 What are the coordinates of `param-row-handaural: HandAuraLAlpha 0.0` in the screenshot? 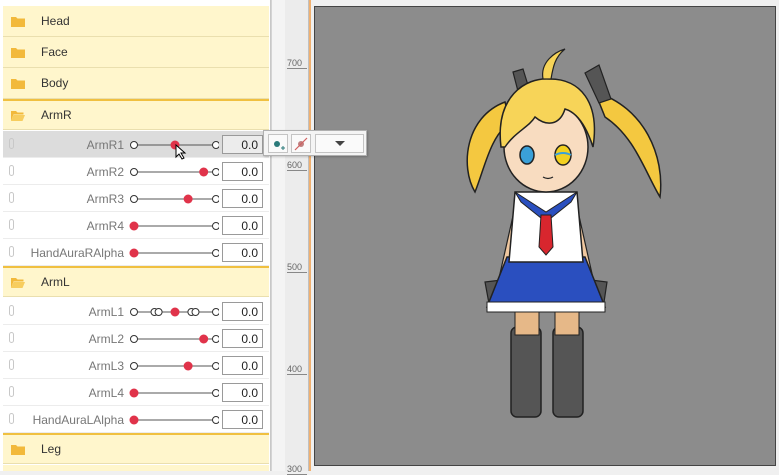 It's located at (136, 419).